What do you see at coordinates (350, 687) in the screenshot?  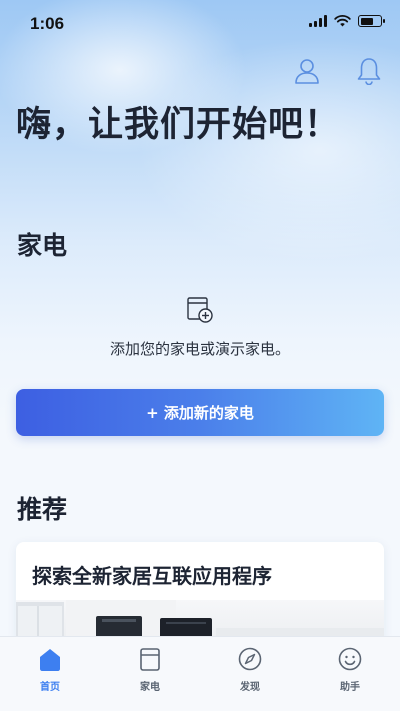 I see `tab-assistant-label: 助手` at bounding box center [350, 687].